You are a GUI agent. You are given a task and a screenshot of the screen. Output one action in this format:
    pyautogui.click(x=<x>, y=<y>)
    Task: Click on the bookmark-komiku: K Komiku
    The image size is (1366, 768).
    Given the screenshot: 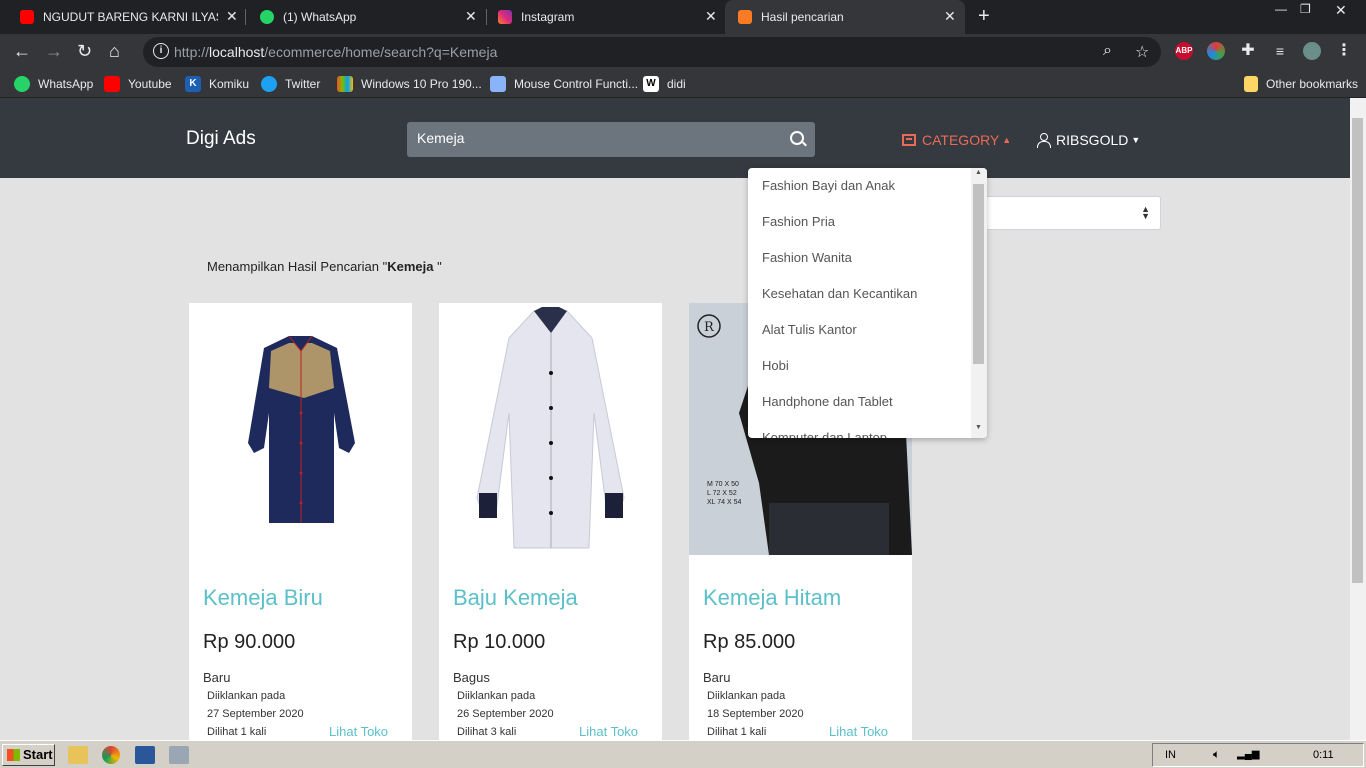 What is the action you would take?
    pyautogui.click(x=217, y=84)
    